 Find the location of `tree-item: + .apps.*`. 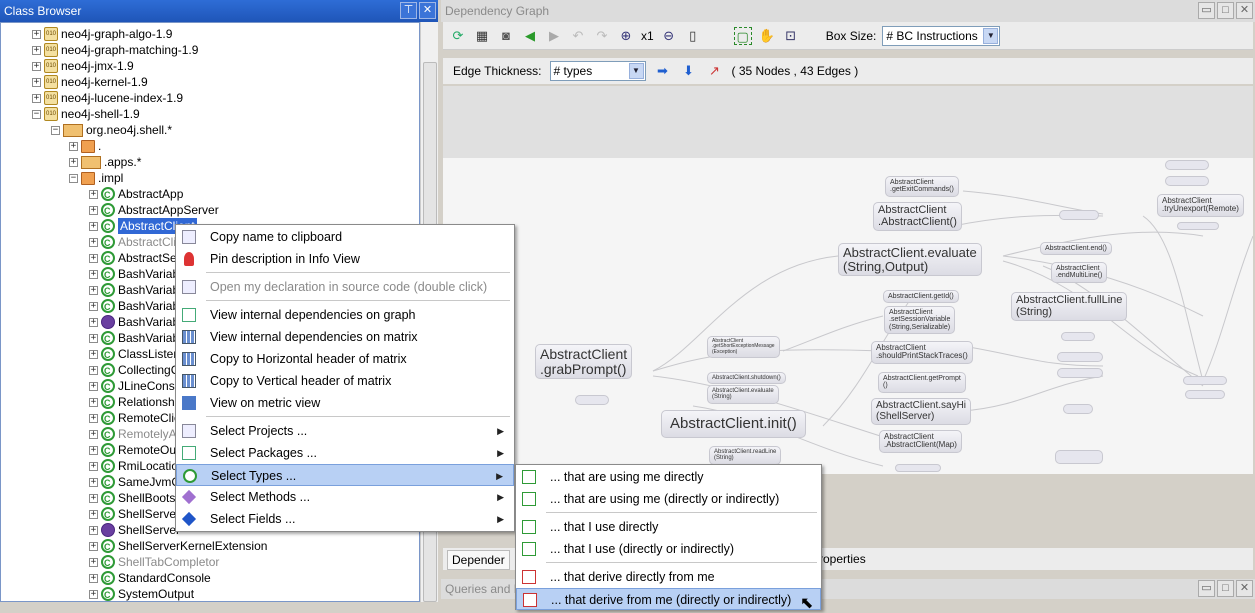

tree-item: + .apps.* is located at coordinates (105, 162).